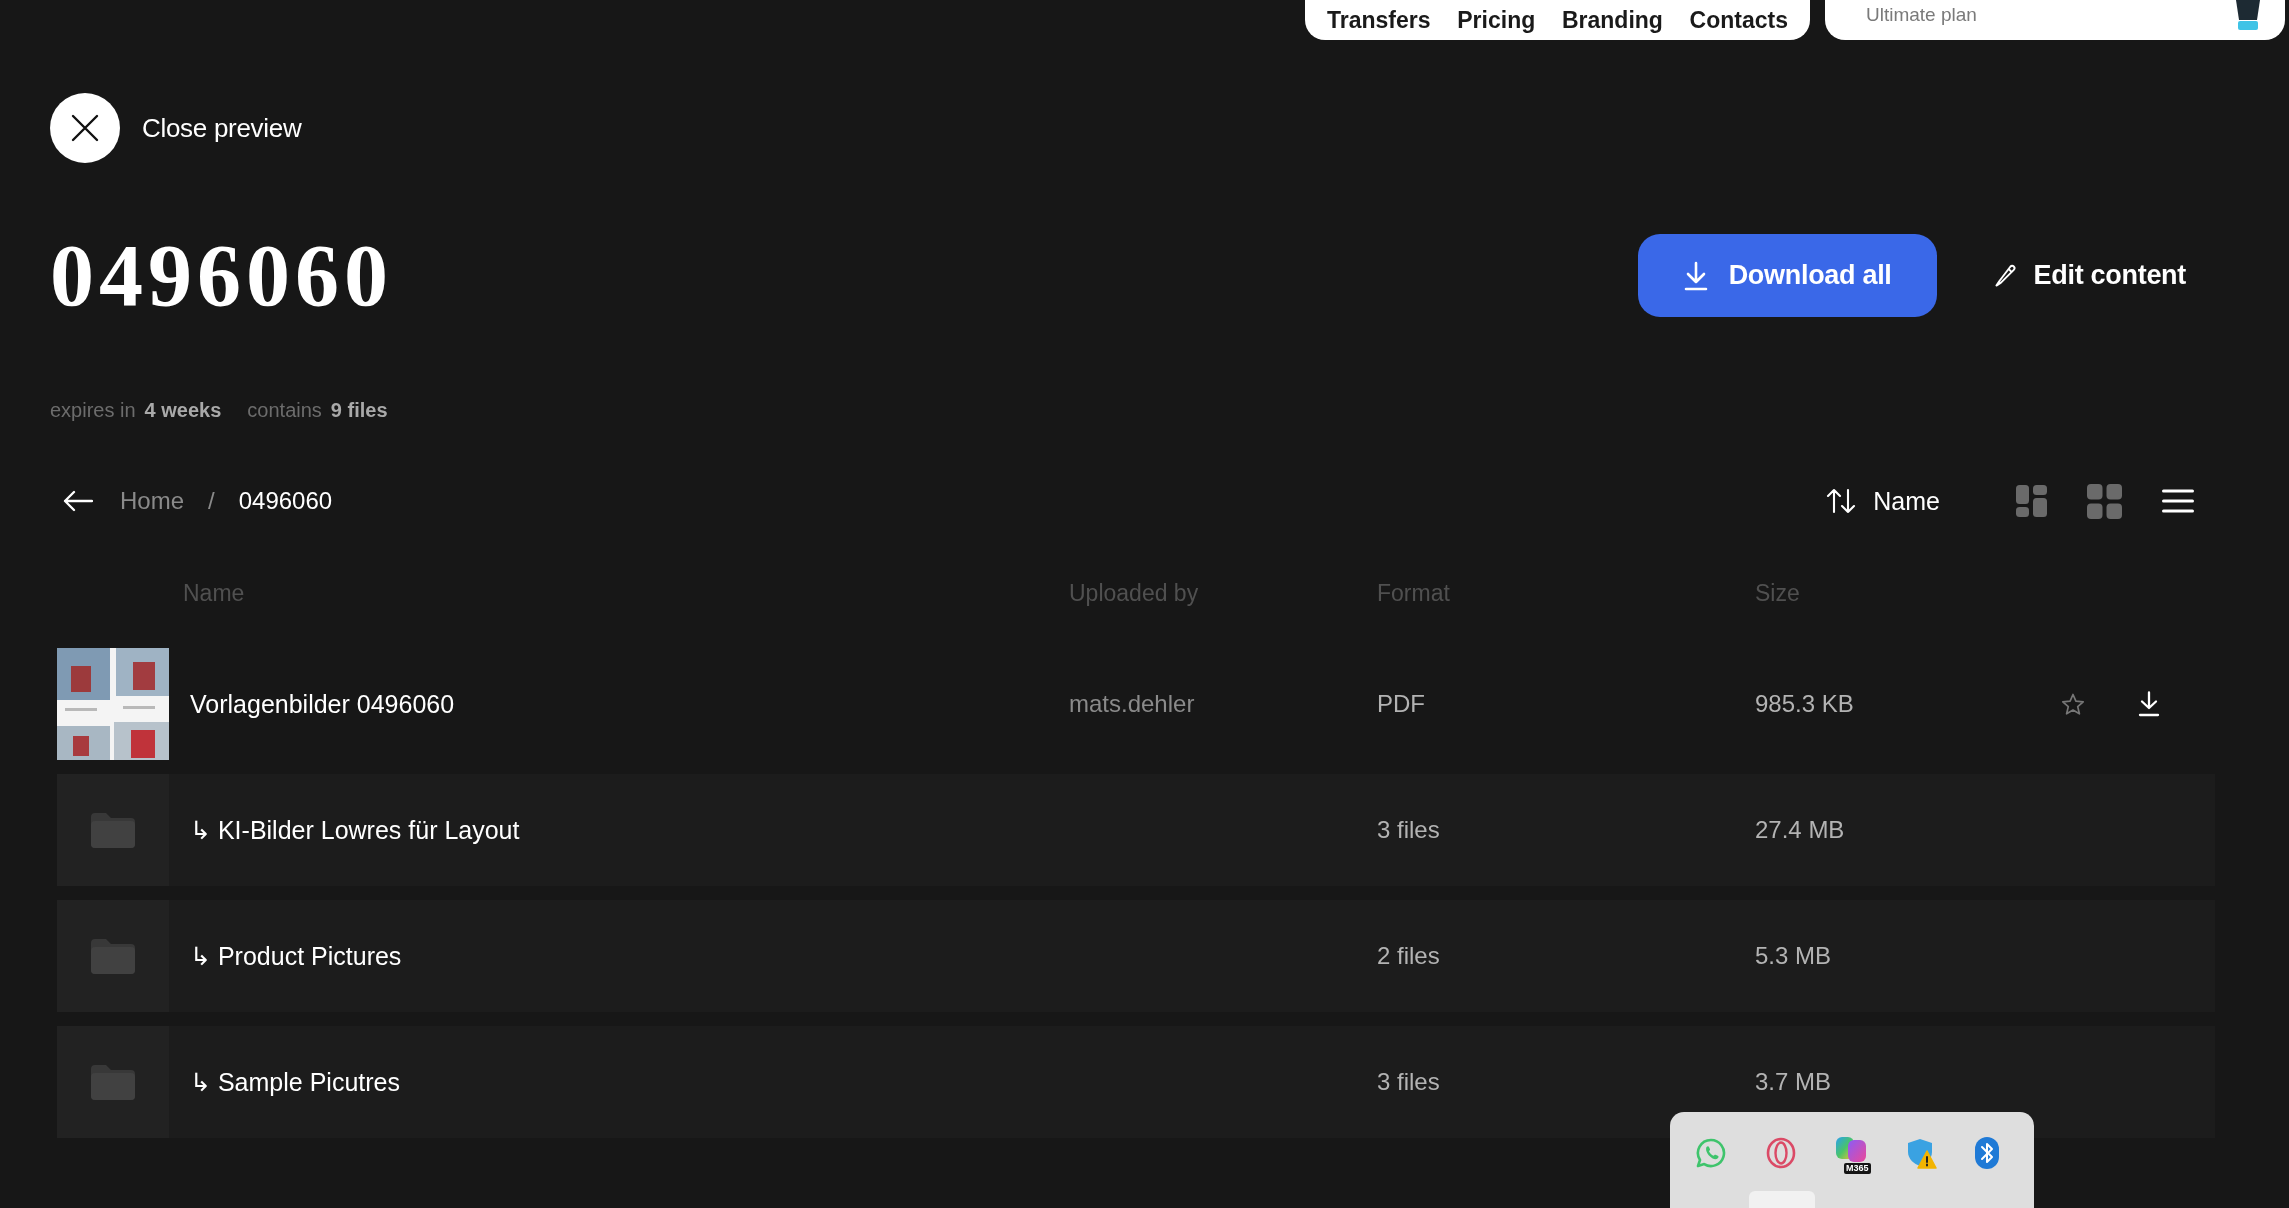 The height and width of the screenshot is (1208, 2289). I want to click on meta-label: expires in, so click(93, 410).